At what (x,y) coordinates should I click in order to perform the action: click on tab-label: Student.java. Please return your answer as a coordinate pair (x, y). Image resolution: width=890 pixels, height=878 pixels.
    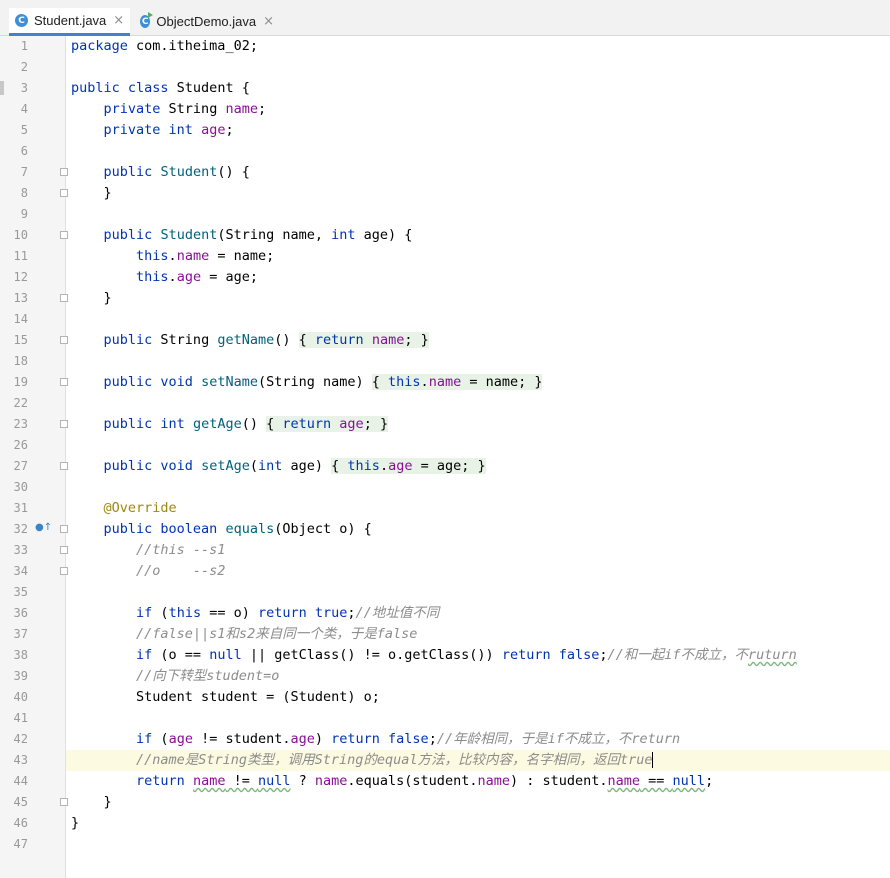
    Looking at the image, I should click on (70, 20).